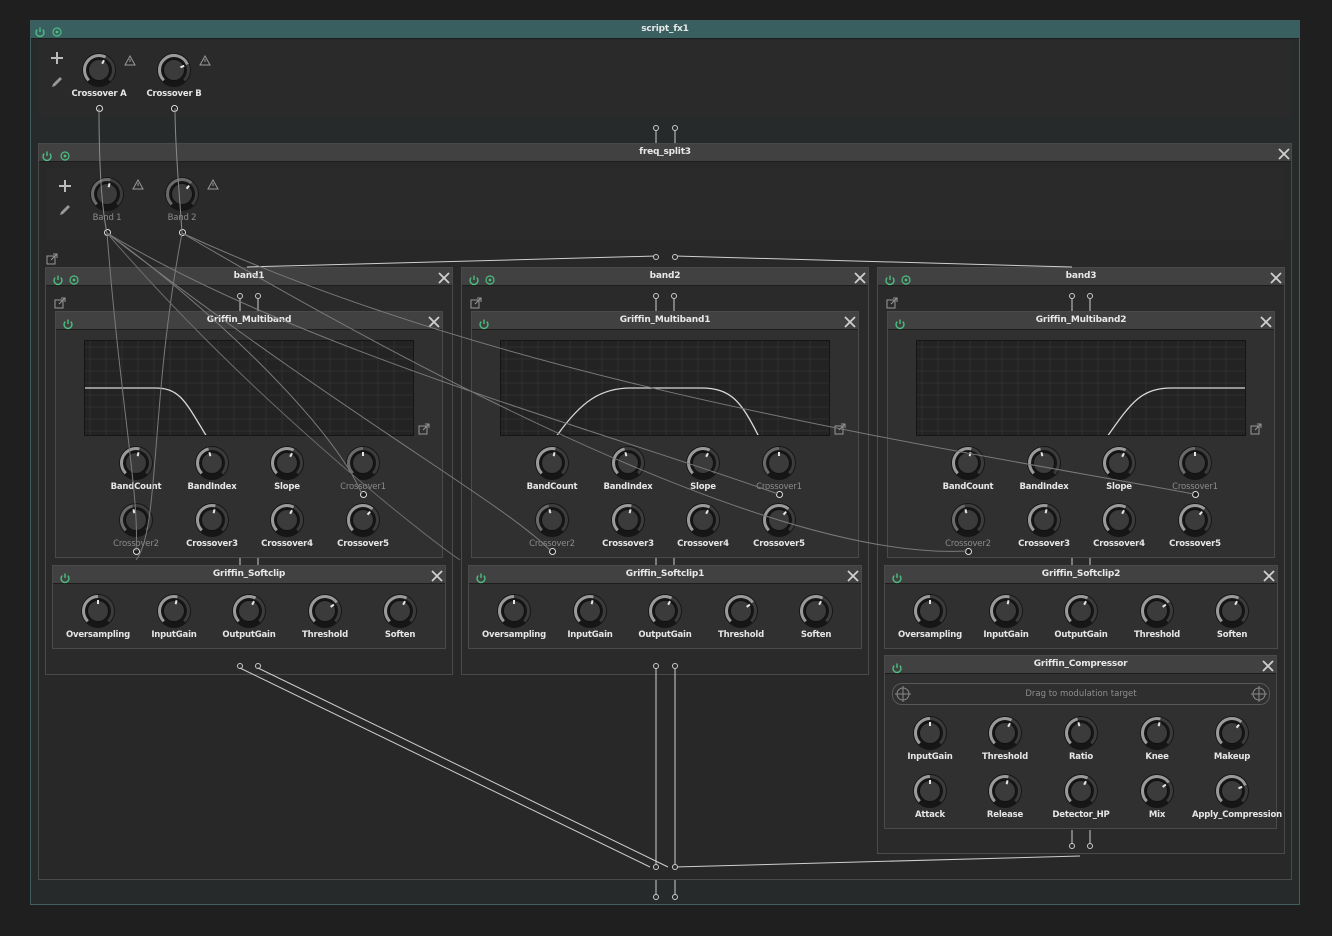  I want to click on knob-release: Release, so click(1005, 796).